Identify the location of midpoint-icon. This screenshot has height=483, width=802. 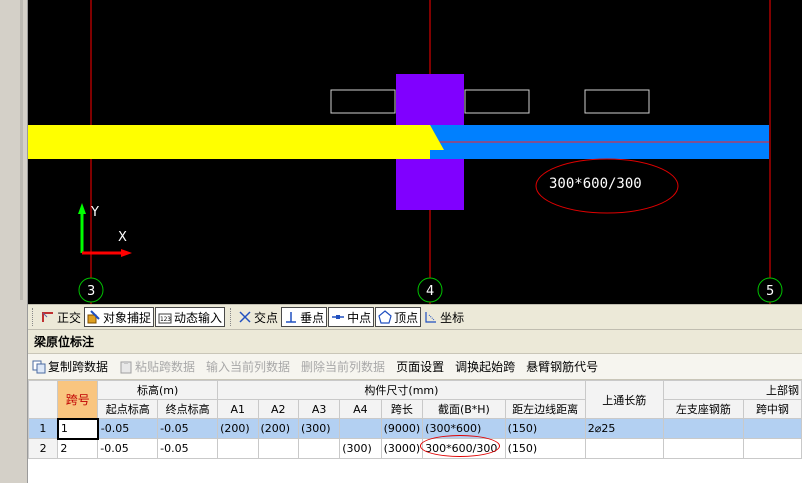
(338, 317).